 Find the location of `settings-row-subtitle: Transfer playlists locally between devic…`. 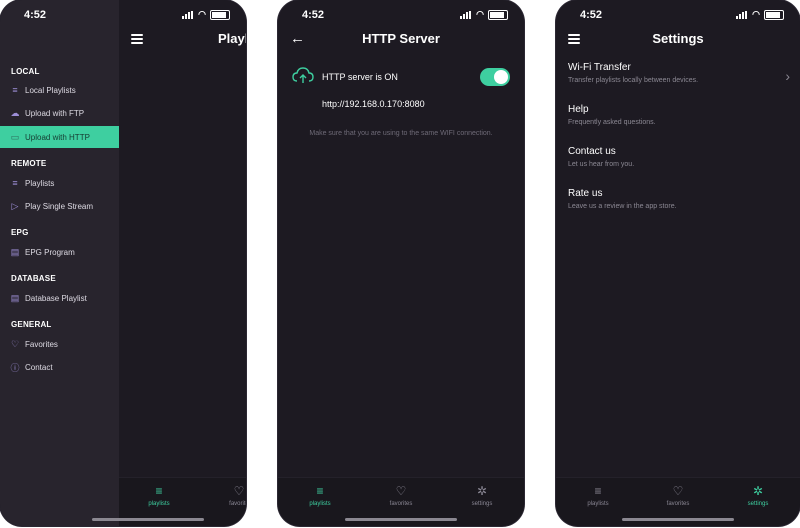

settings-row-subtitle: Transfer playlists locally between devic… is located at coordinates (633, 80).